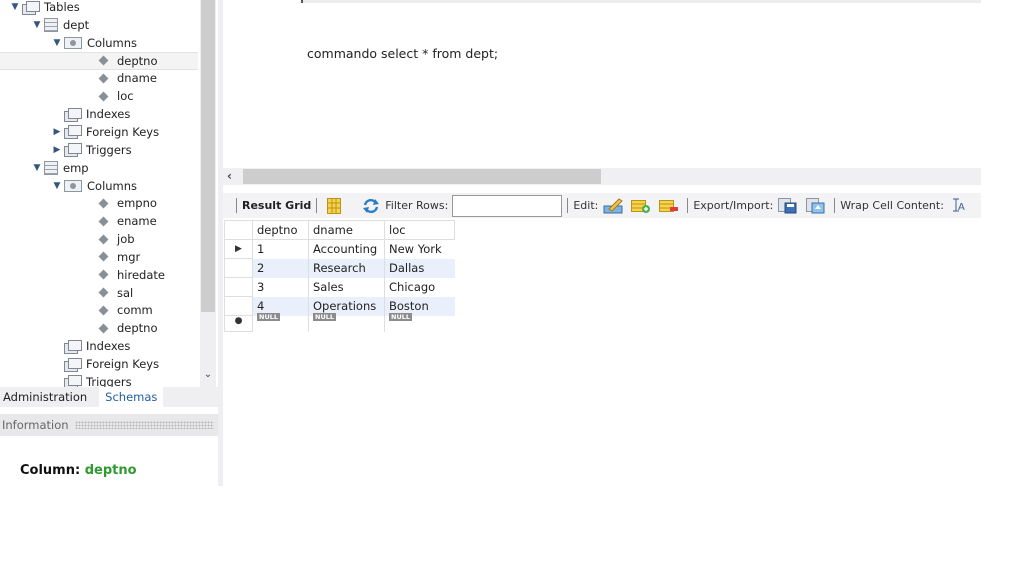 This screenshot has height=576, width=1024. What do you see at coordinates (99, 364) in the screenshot?
I see `tree-item-foreign-keys: ▶Foreign Keys` at bounding box center [99, 364].